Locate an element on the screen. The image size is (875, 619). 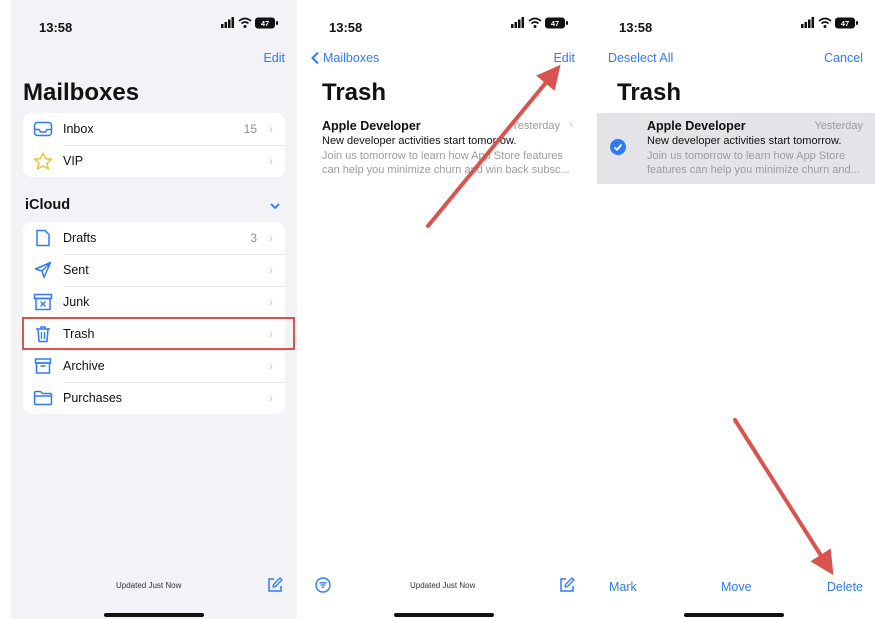
junk-box-icon is located at coordinates (43, 302).